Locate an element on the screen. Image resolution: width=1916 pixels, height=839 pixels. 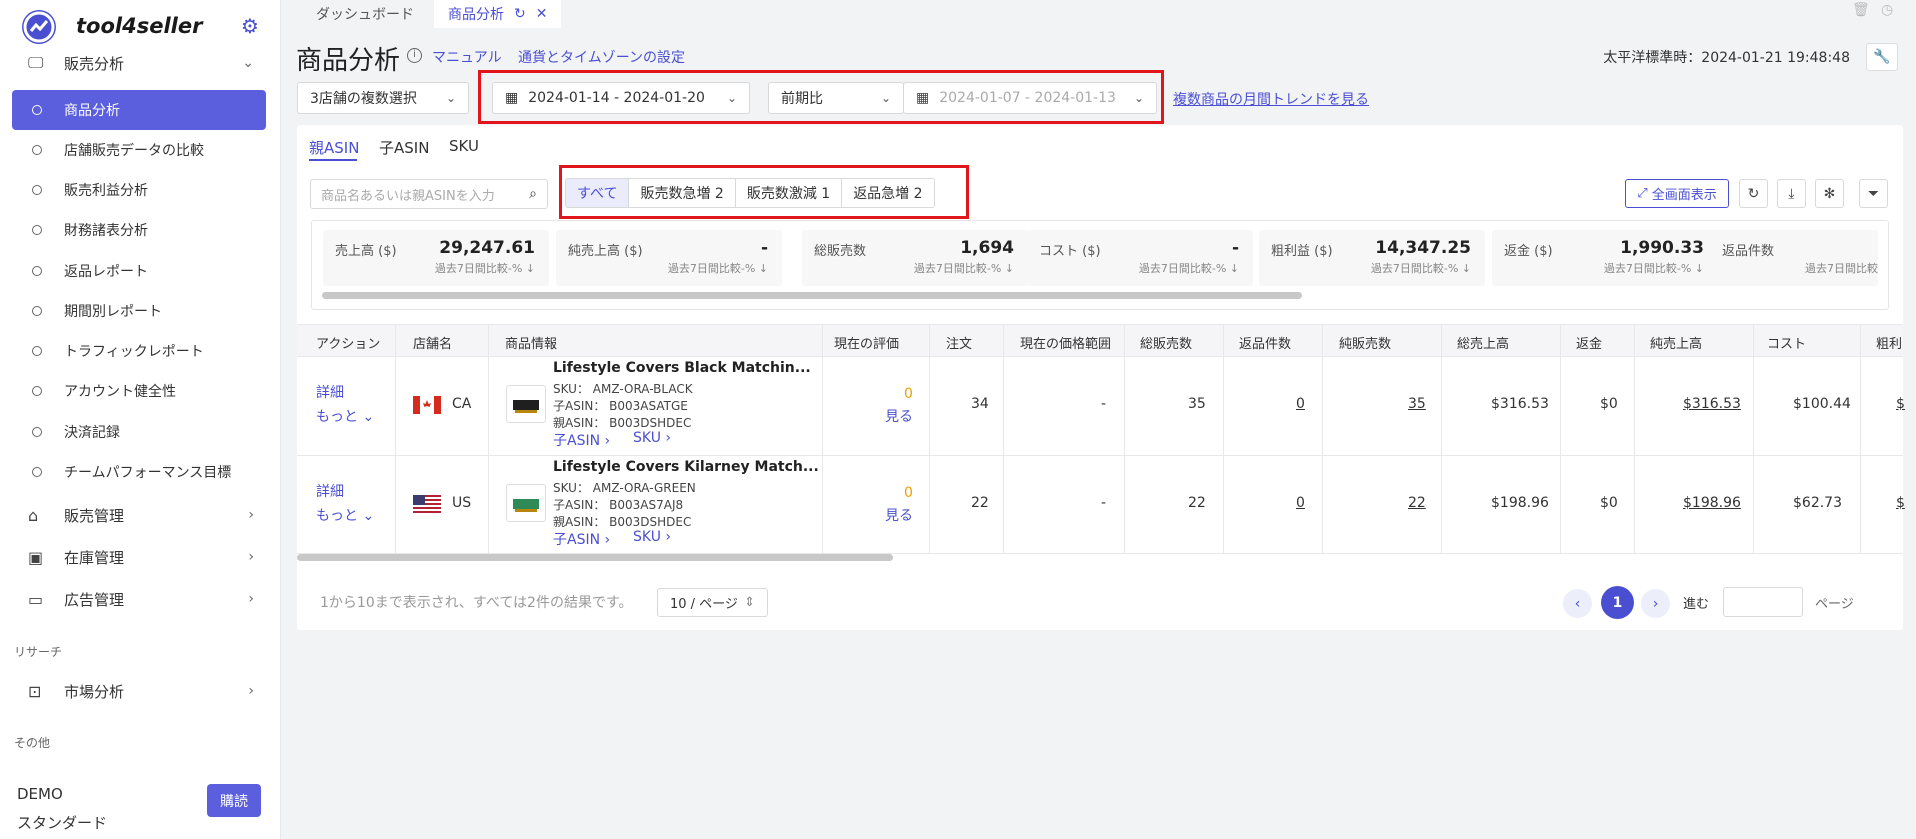
page-size-select: 10 / ページ ⇕ is located at coordinates (712, 602).